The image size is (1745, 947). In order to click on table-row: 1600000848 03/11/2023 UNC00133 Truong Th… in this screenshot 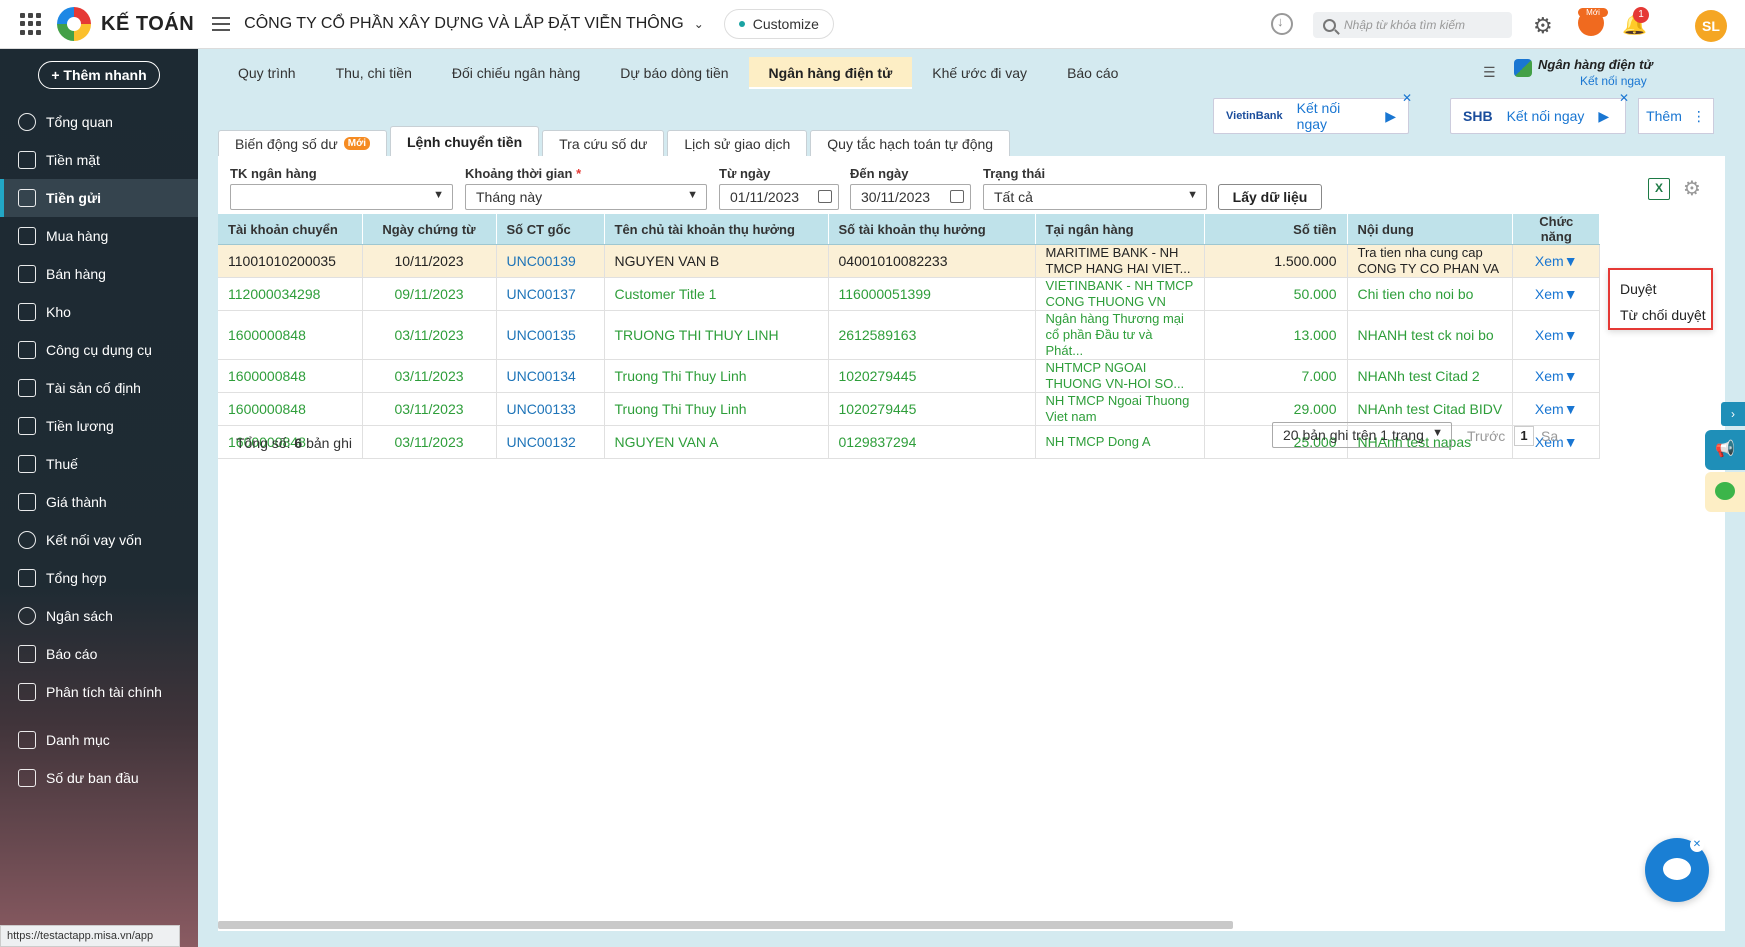, I will do `click(909, 409)`.